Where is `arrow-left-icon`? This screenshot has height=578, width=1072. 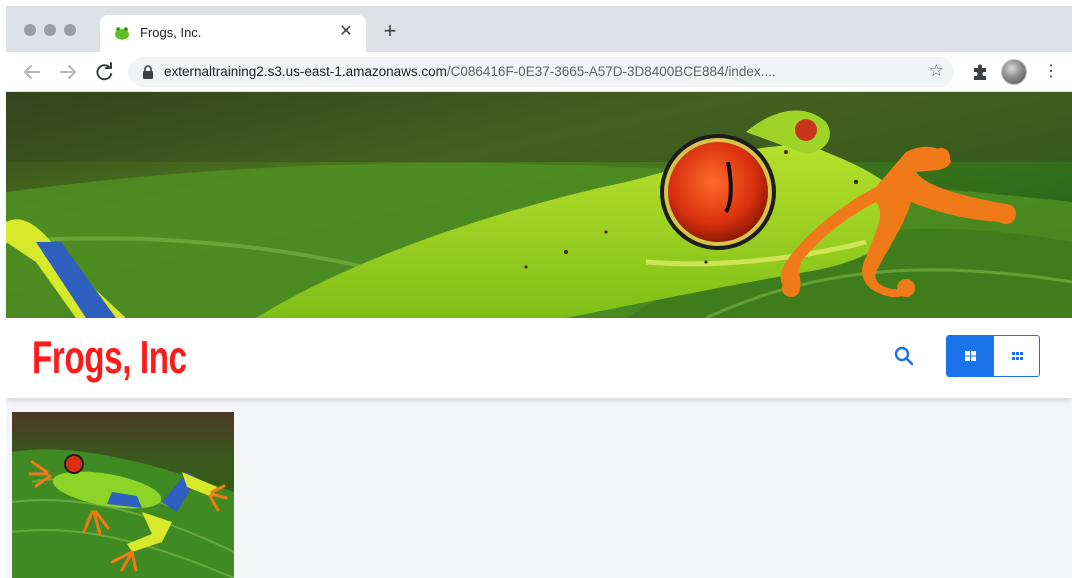
arrow-left-icon is located at coordinates (32, 72).